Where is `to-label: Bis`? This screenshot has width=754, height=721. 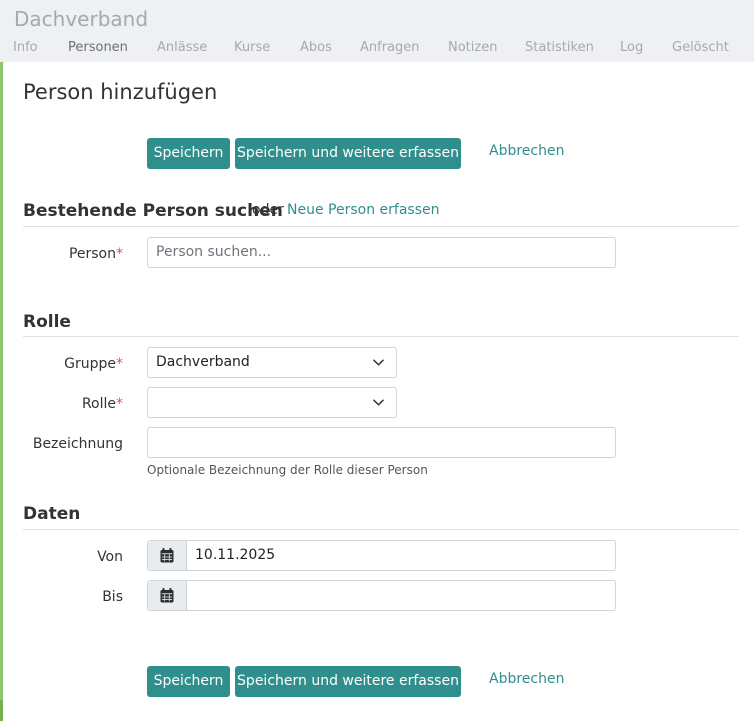
to-label: Bis is located at coordinates (112, 597).